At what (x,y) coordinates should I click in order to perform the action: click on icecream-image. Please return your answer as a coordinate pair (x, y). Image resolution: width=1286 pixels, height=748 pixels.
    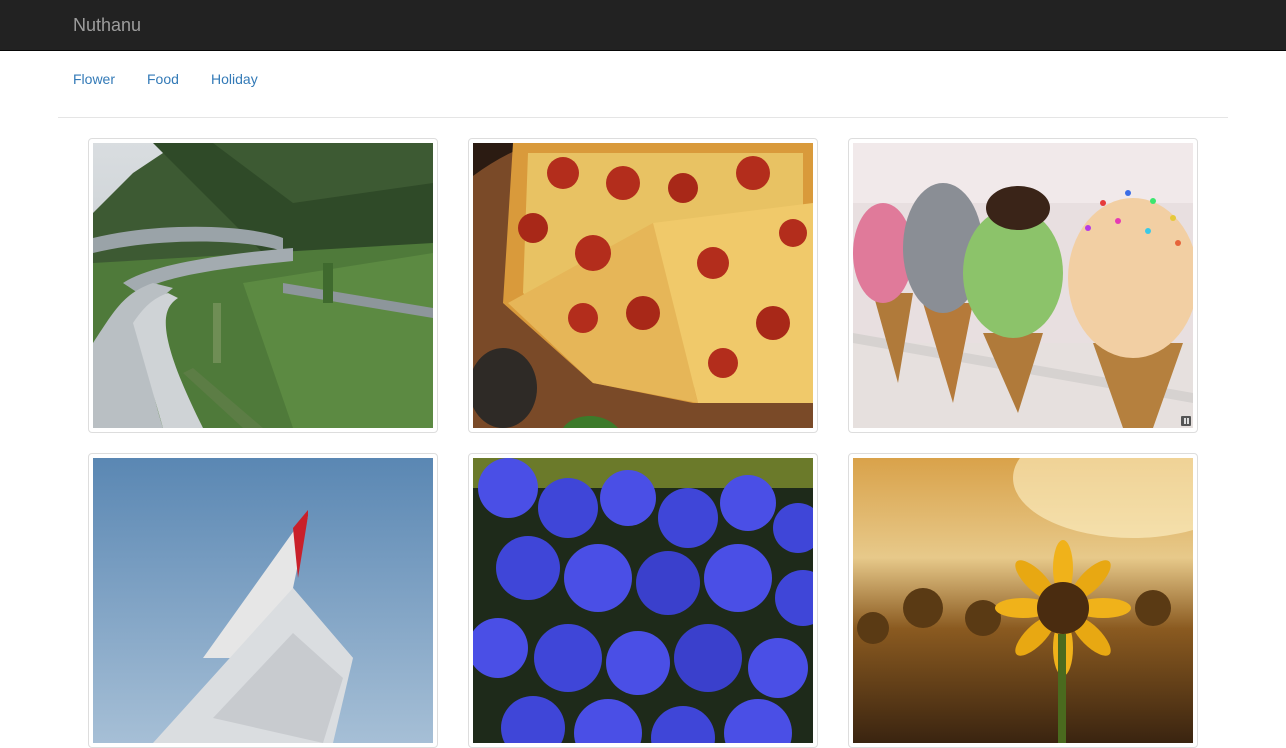
    Looking at the image, I should click on (1023, 285).